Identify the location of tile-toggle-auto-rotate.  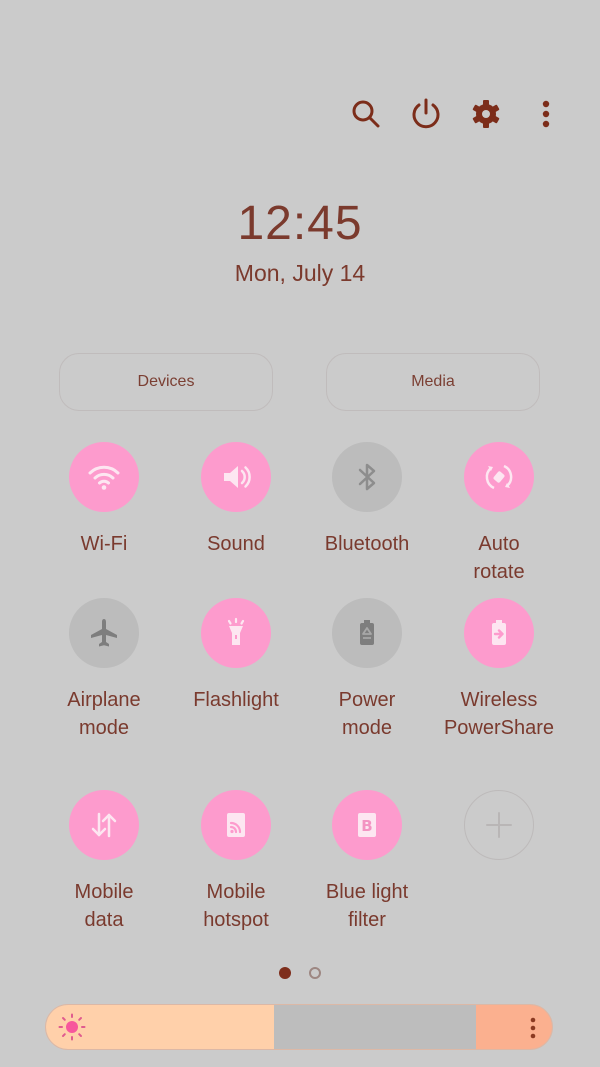
(499, 477).